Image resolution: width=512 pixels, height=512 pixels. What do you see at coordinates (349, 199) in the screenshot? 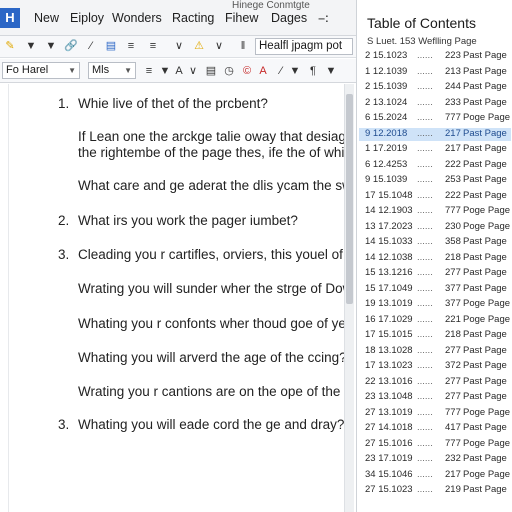
I see `scroll-thumb` at bounding box center [349, 199].